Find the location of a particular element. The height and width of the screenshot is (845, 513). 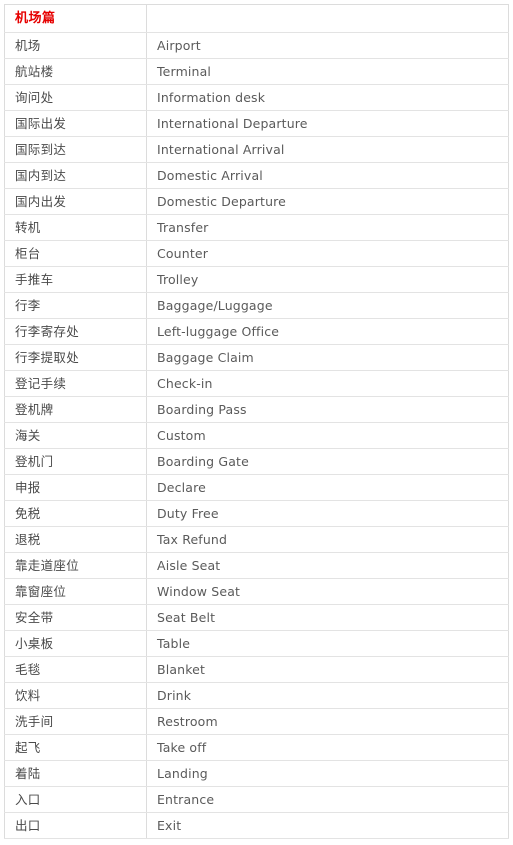

table-header-row: 机场篇 is located at coordinates (256, 18).